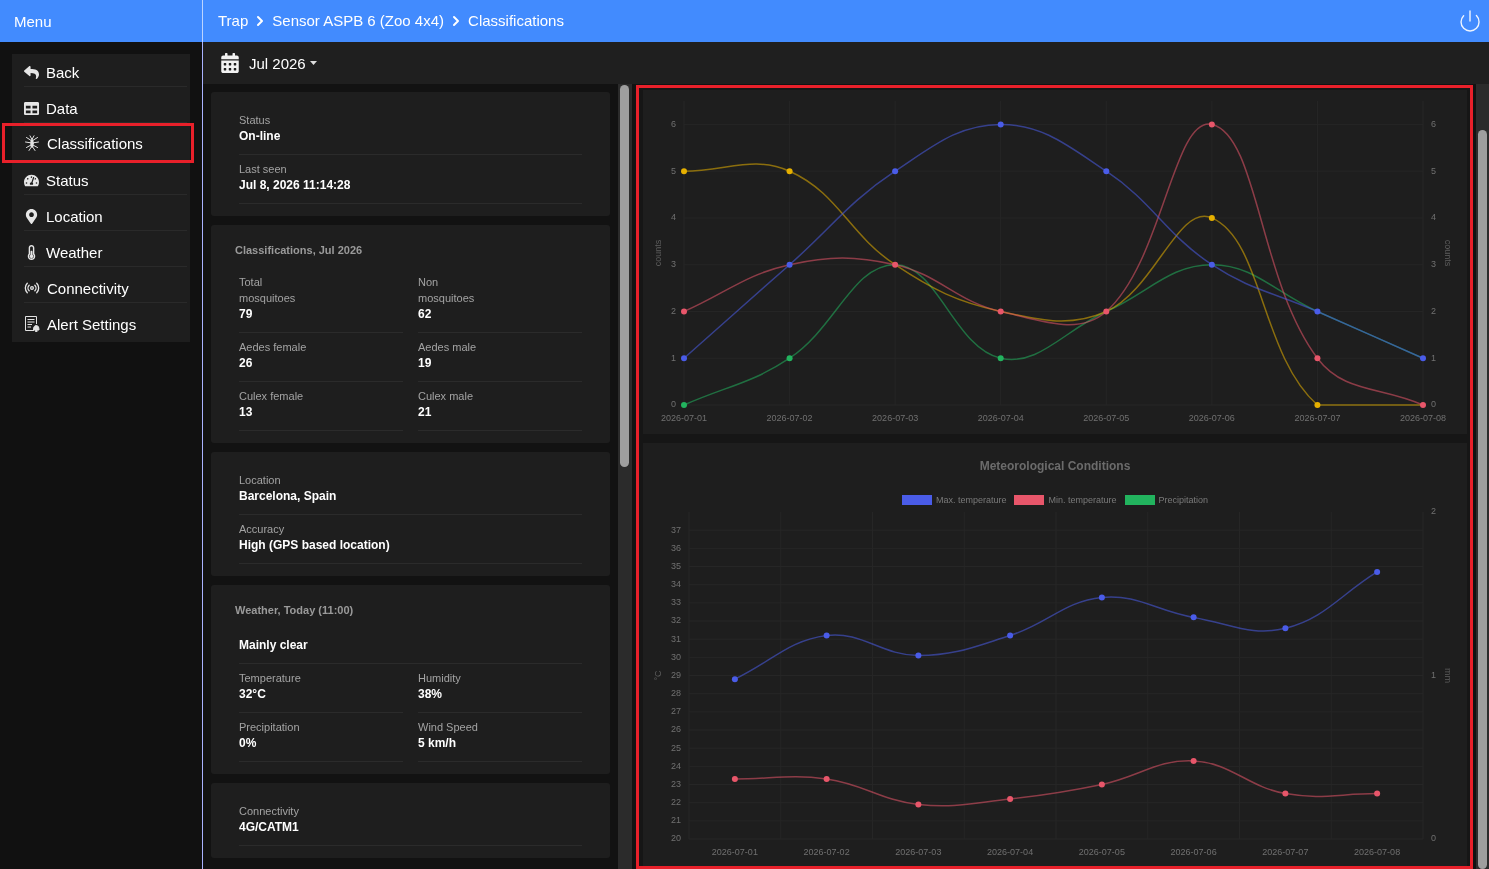 The height and width of the screenshot is (869, 1489). Describe the element at coordinates (1082, 500) in the screenshot. I see `legend-label: Min. temperature` at that location.